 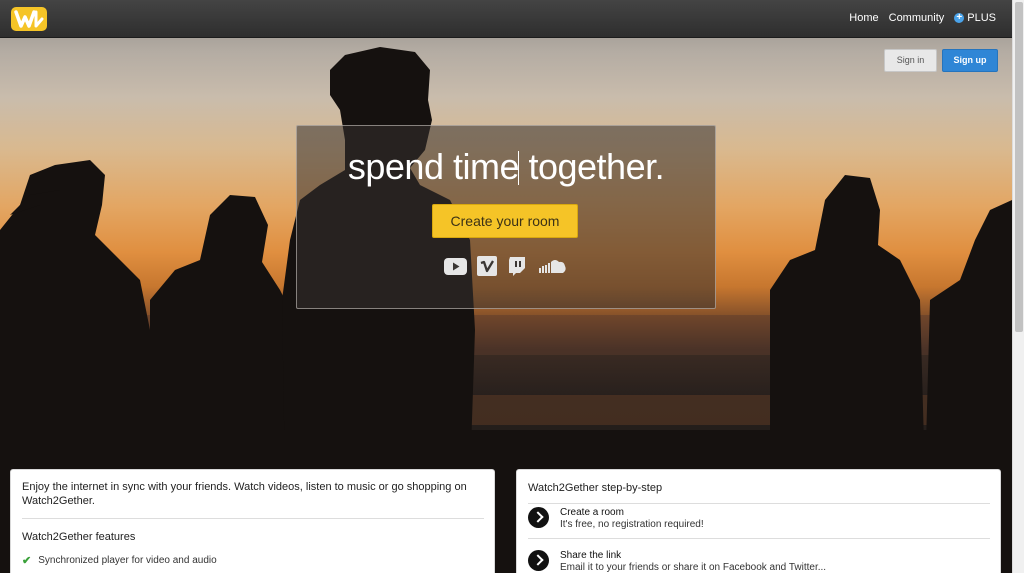 What do you see at coordinates (910, 60) in the screenshot?
I see `sign-in-button: Sign in` at bounding box center [910, 60].